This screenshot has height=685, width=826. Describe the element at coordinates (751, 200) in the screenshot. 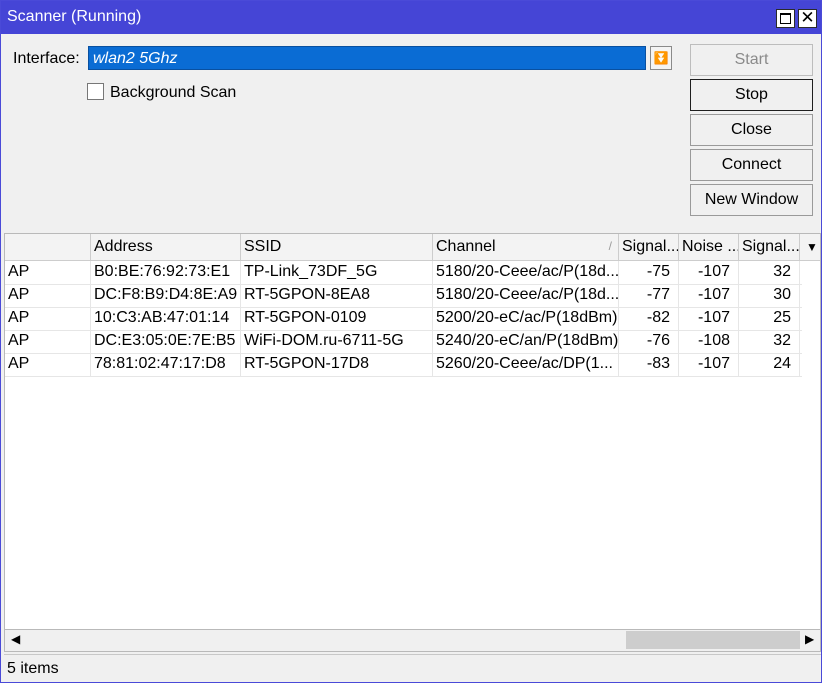

I see `new-window-button: New Window` at that location.